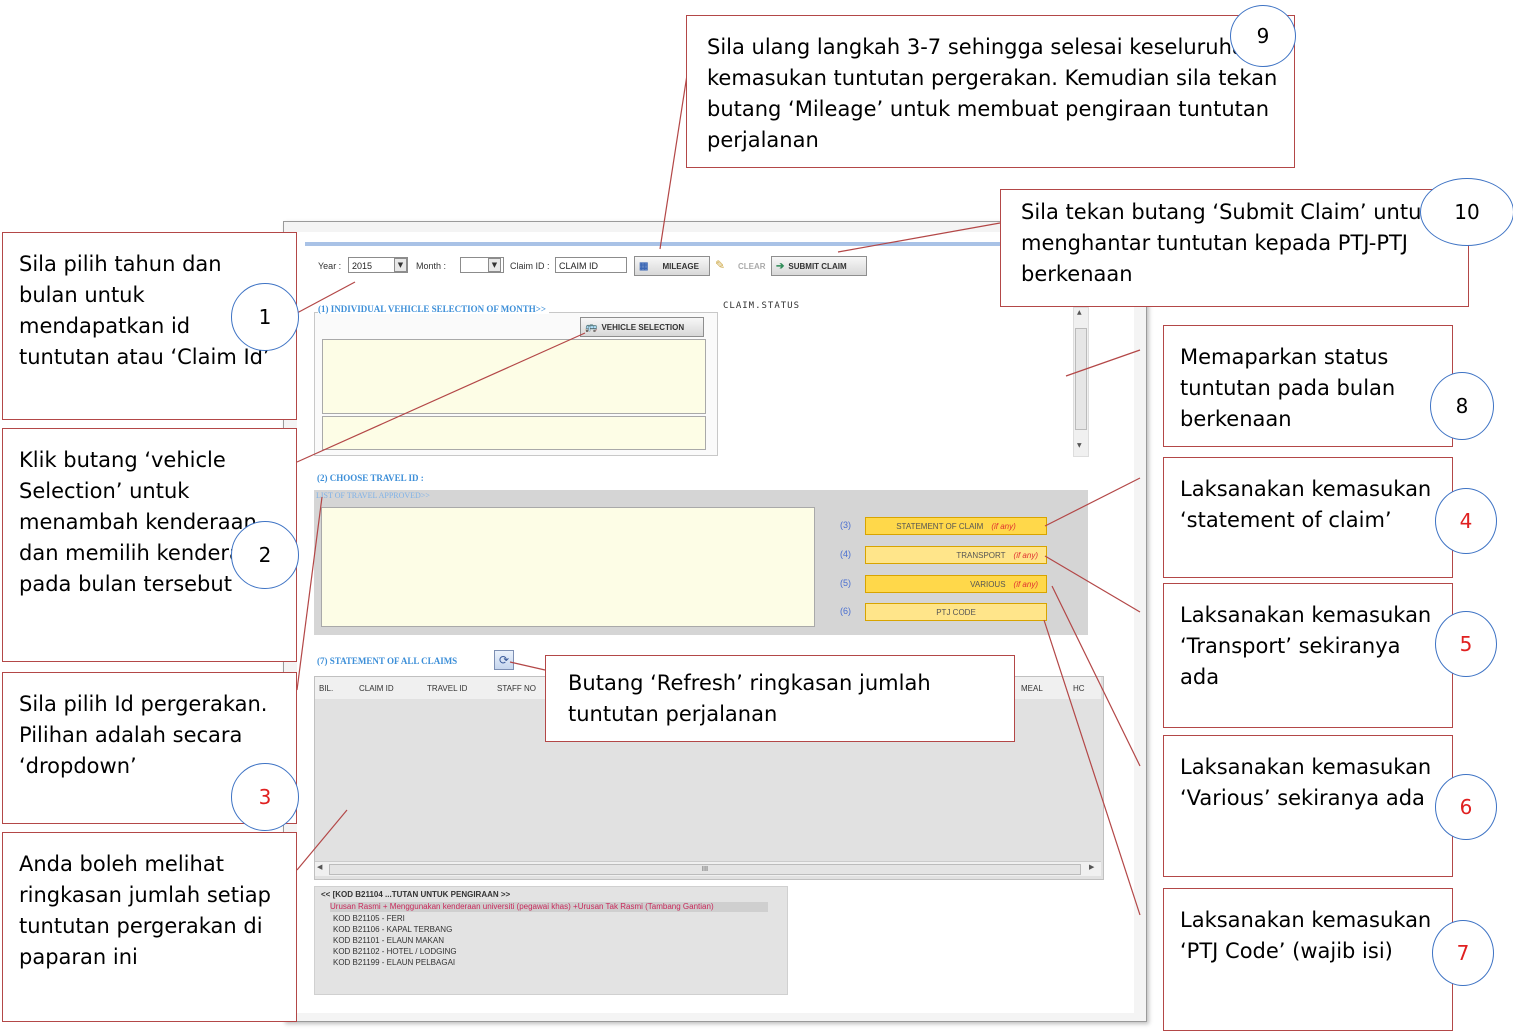 Image resolution: width=1513 pixels, height=1031 pixels. I want to click on step-number-4: 4, so click(1466, 521).